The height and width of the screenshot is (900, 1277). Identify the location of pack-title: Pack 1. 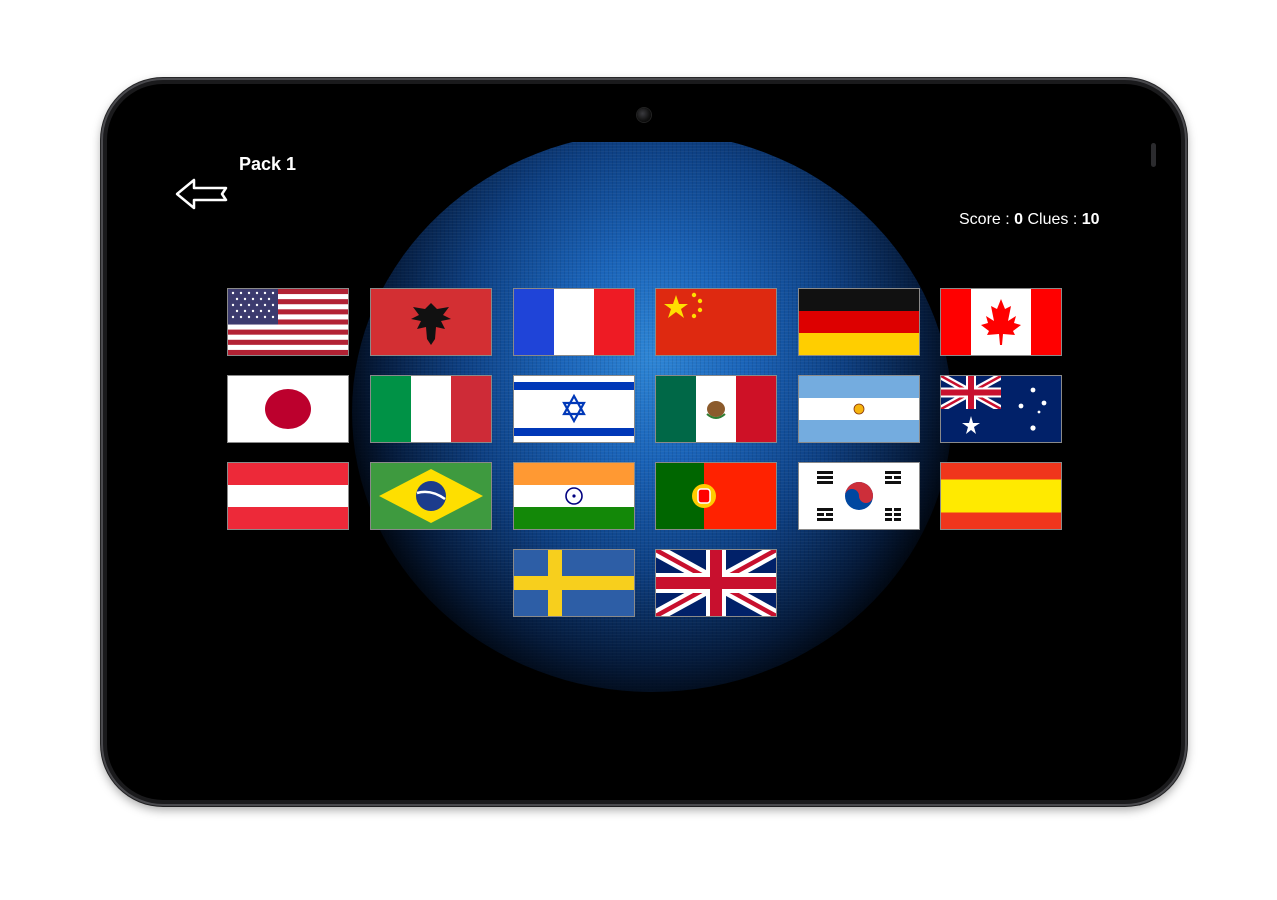
(268, 164).